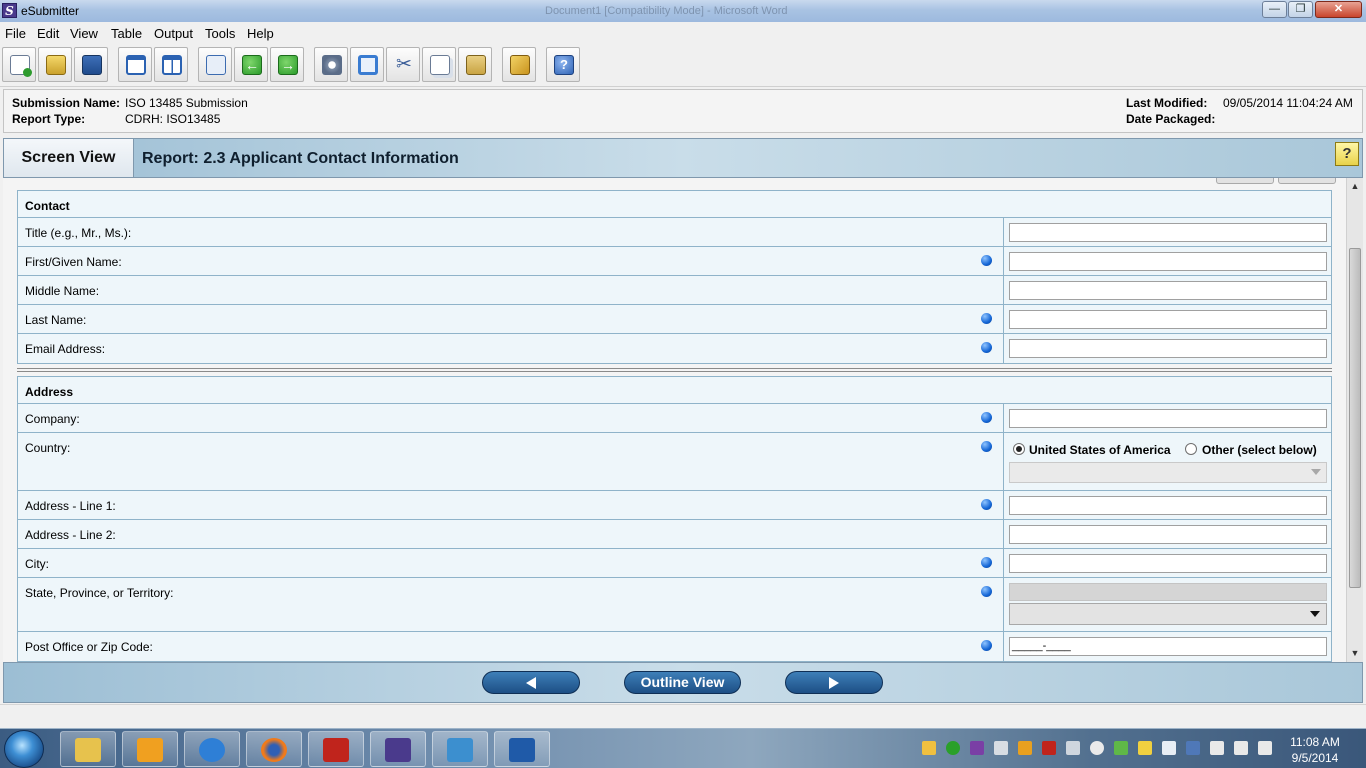  I want to click on tray-security-icon, so click(1097, 748).